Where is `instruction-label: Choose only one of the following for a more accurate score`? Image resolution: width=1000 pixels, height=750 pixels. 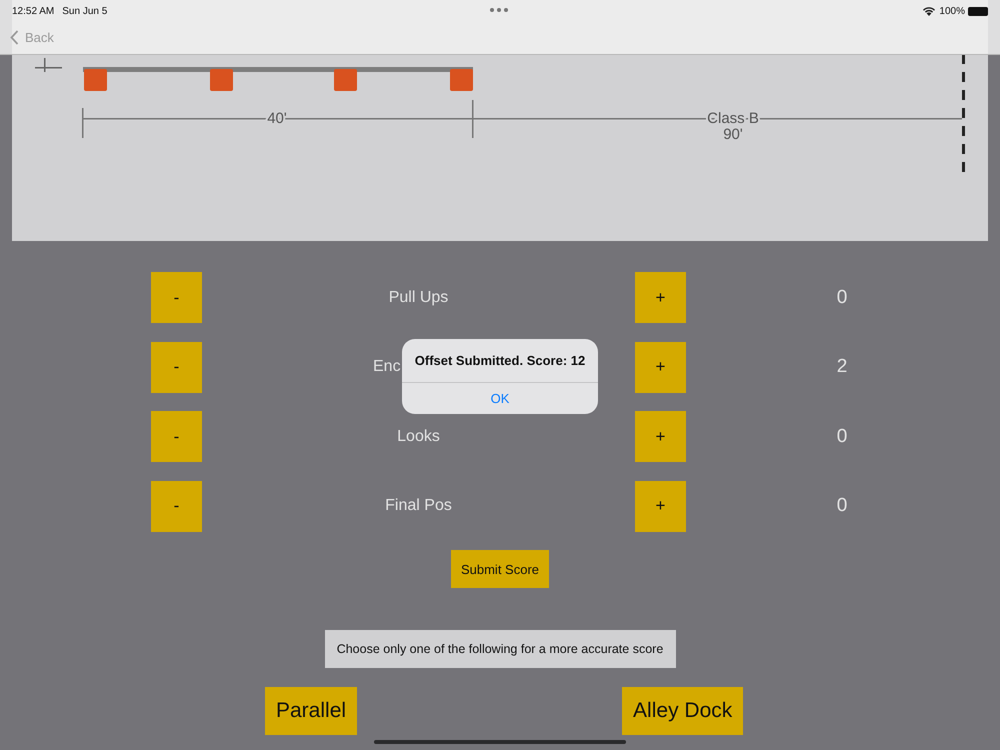 instruction-label: Choose only one of the following for a more accurate score is located at coordinates (500, 649).